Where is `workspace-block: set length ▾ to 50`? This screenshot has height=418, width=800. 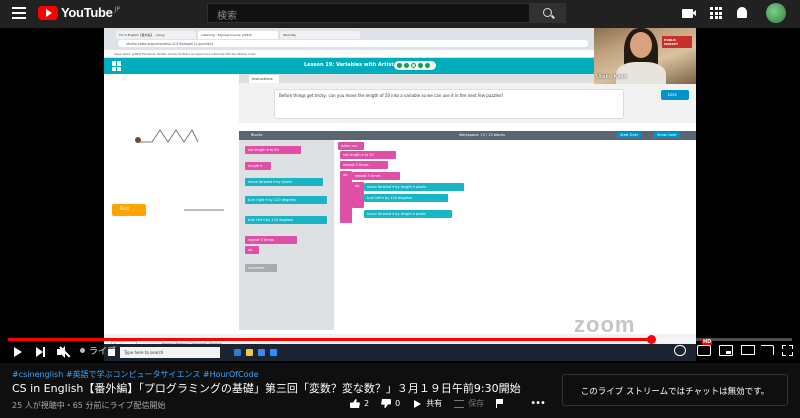
workspace-block: set length ▾ to 50 is located at coordinates (368, 155).